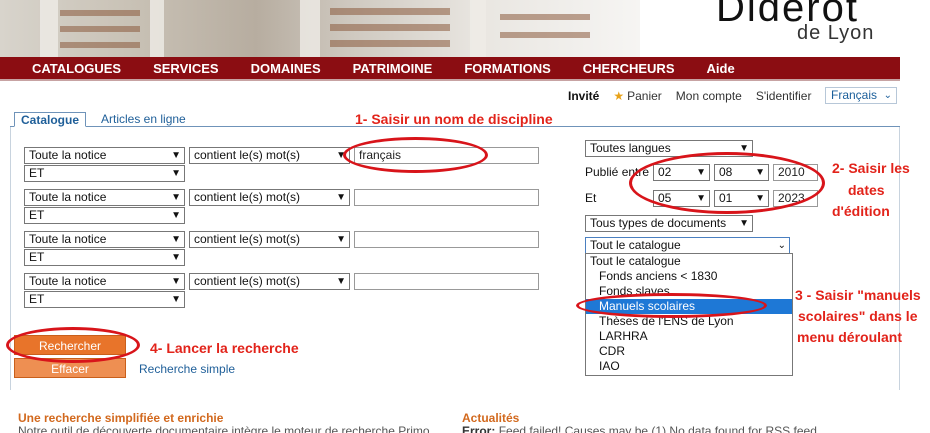 This screenshot has height=433, width=930. What do you see at coordinates (143, 119) in the screenshot?
I see `tab-articles: Articles en ligne` at bounding box center [143, 119].